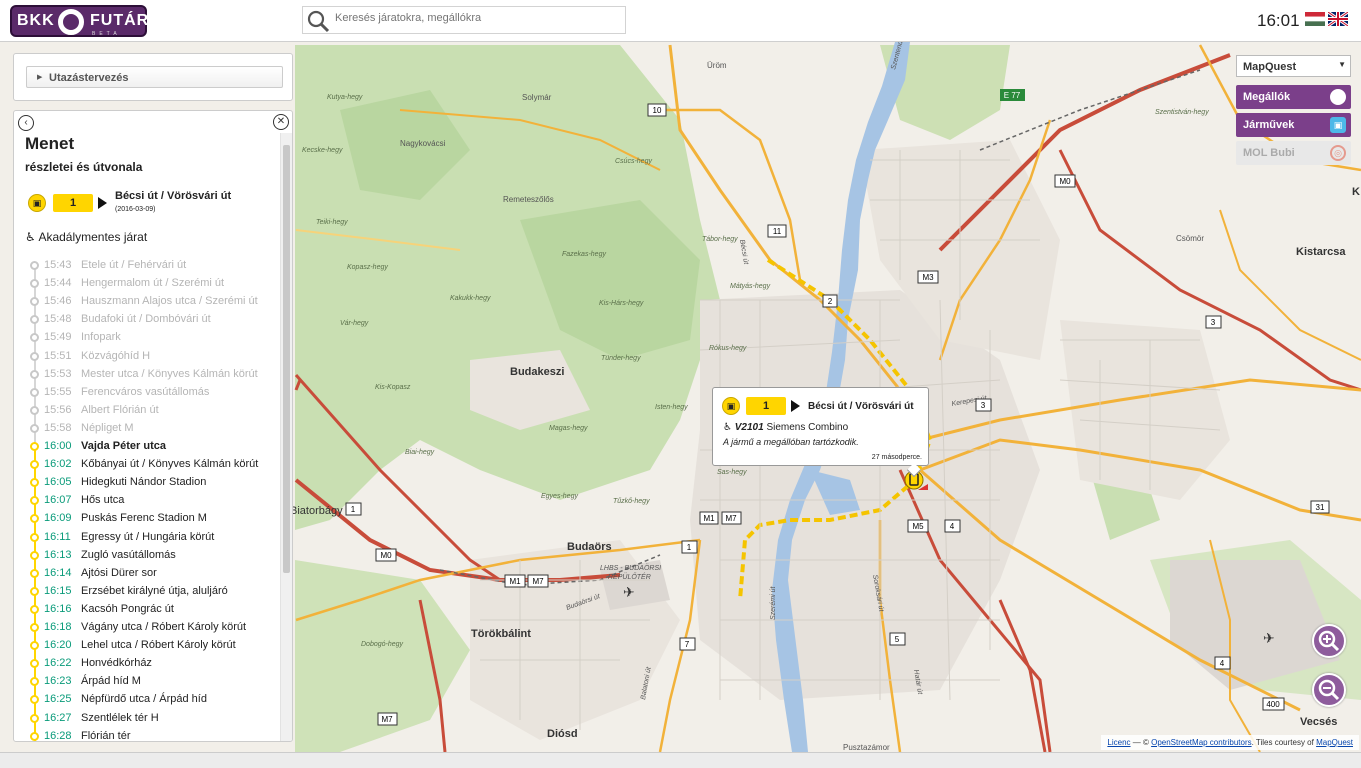 The height and width of the screenshot is (768, 1361). Describe the element at coordinates (147, 734) in the screenshot. I see `stop-row: 16:28 Flórián tér` at that location.